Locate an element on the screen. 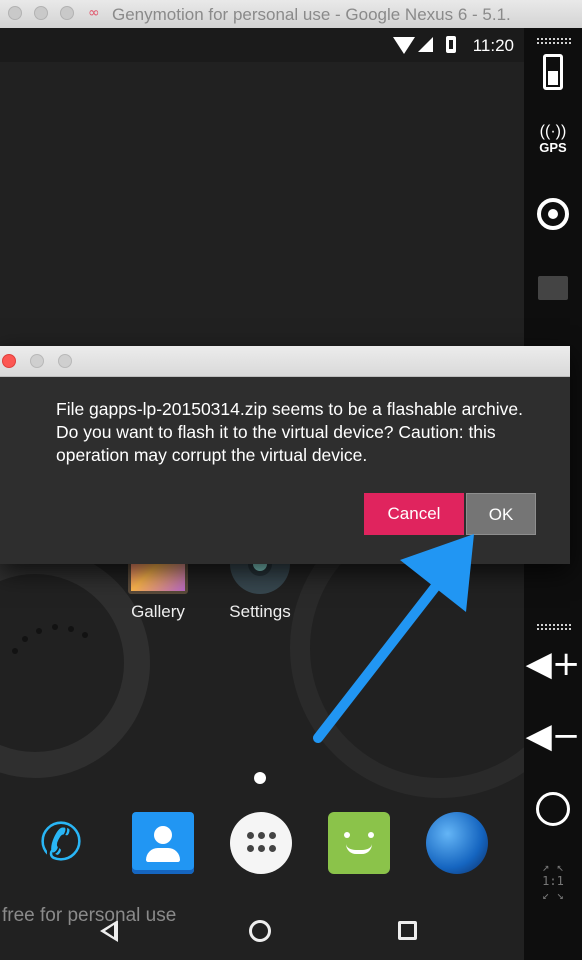 The image size is (582, 960). dialog-close-button is located at coordinates (9, 361).